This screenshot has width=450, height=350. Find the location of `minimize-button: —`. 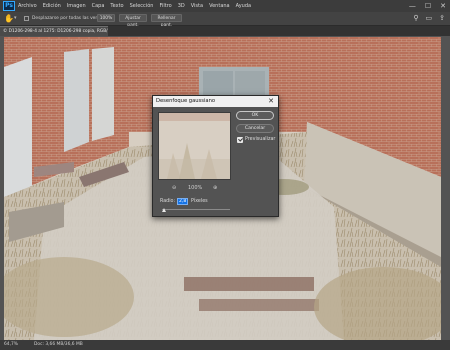

minimize-button: — is located at coordinates (412, 6).